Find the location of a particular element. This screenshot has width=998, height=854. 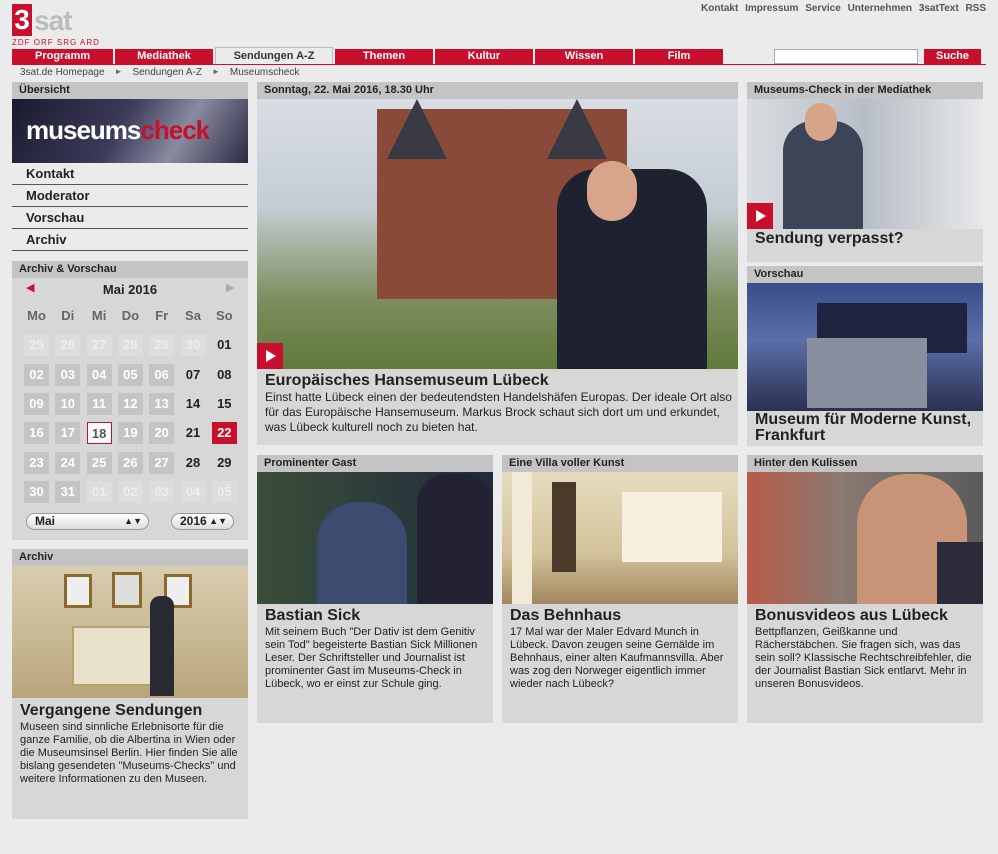

3sat-logo: 3 sat ZDF ORF SRG ARD is located at coordinates (57, 26).